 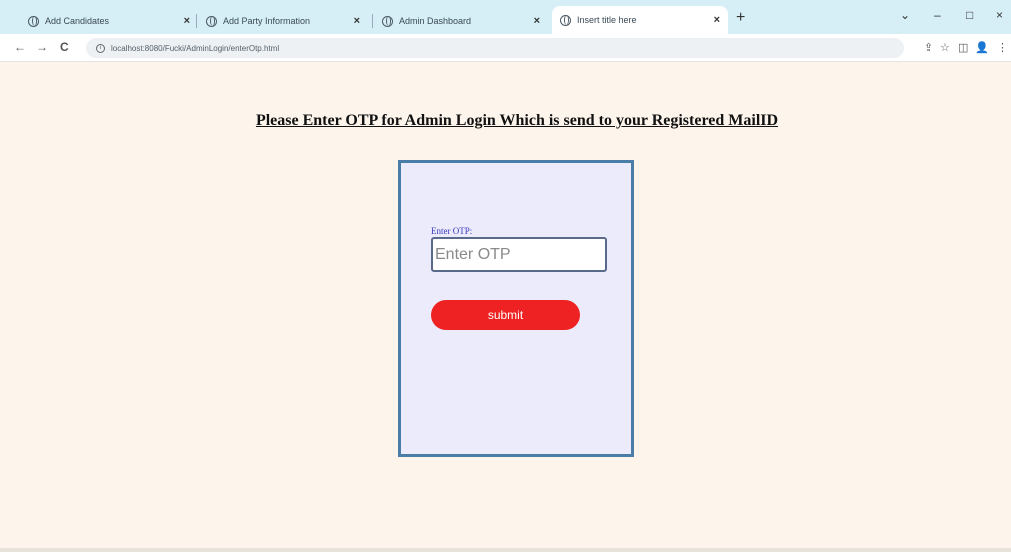 I want to click on maximize-icon: □, so click(x=969, y=15).